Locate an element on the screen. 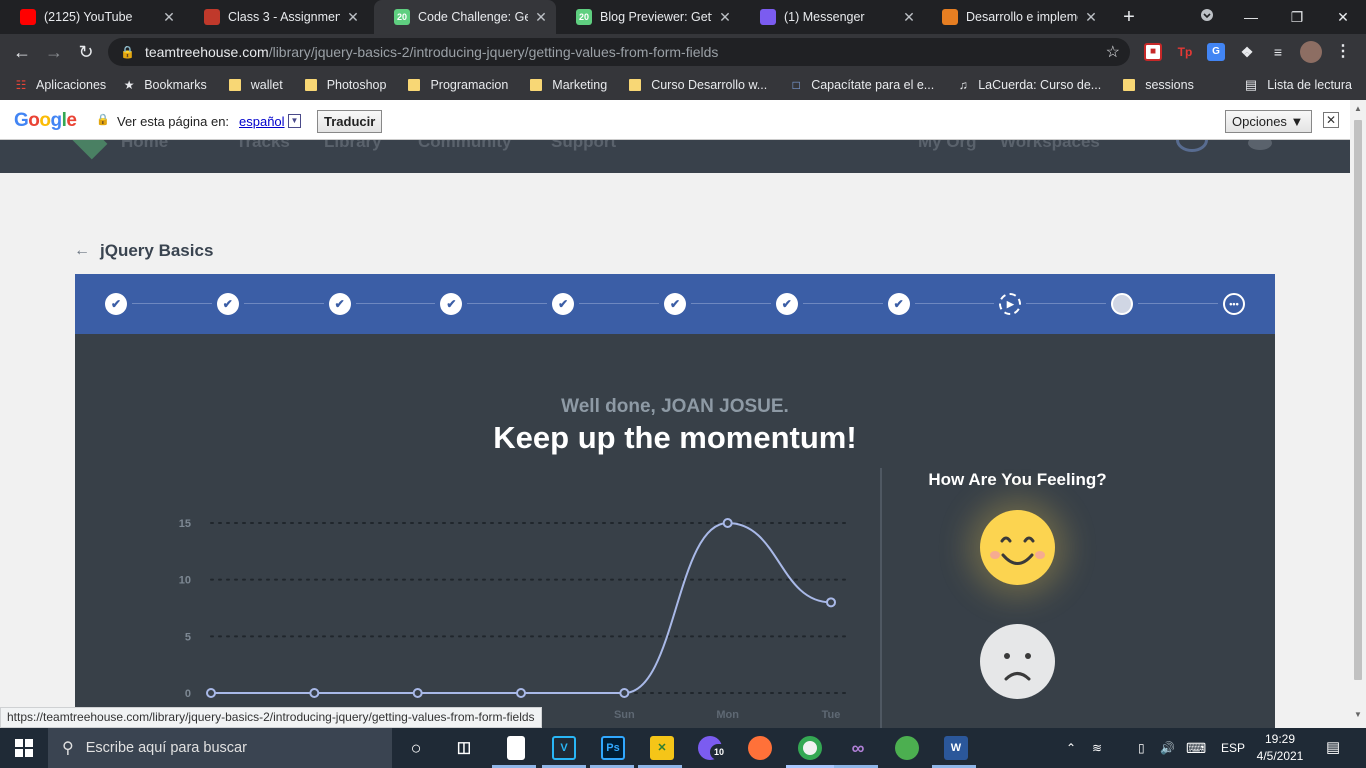 The width and height of the screenshot is (1366, 768). site-nav-link: Library is located at coordinates (353, 146).